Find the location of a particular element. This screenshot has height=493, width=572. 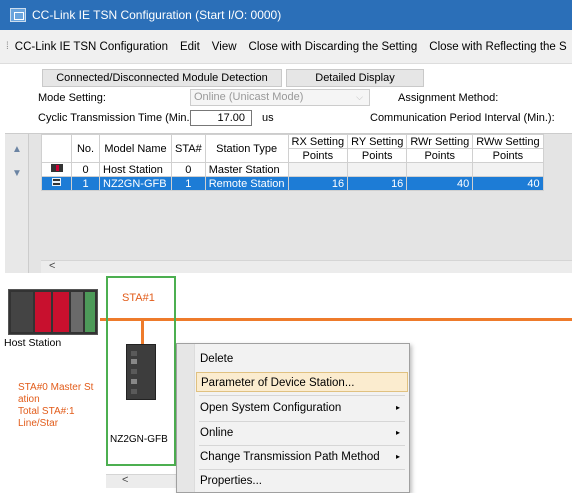

move-up-icon: ▲ is located at coordinates (17, 150).